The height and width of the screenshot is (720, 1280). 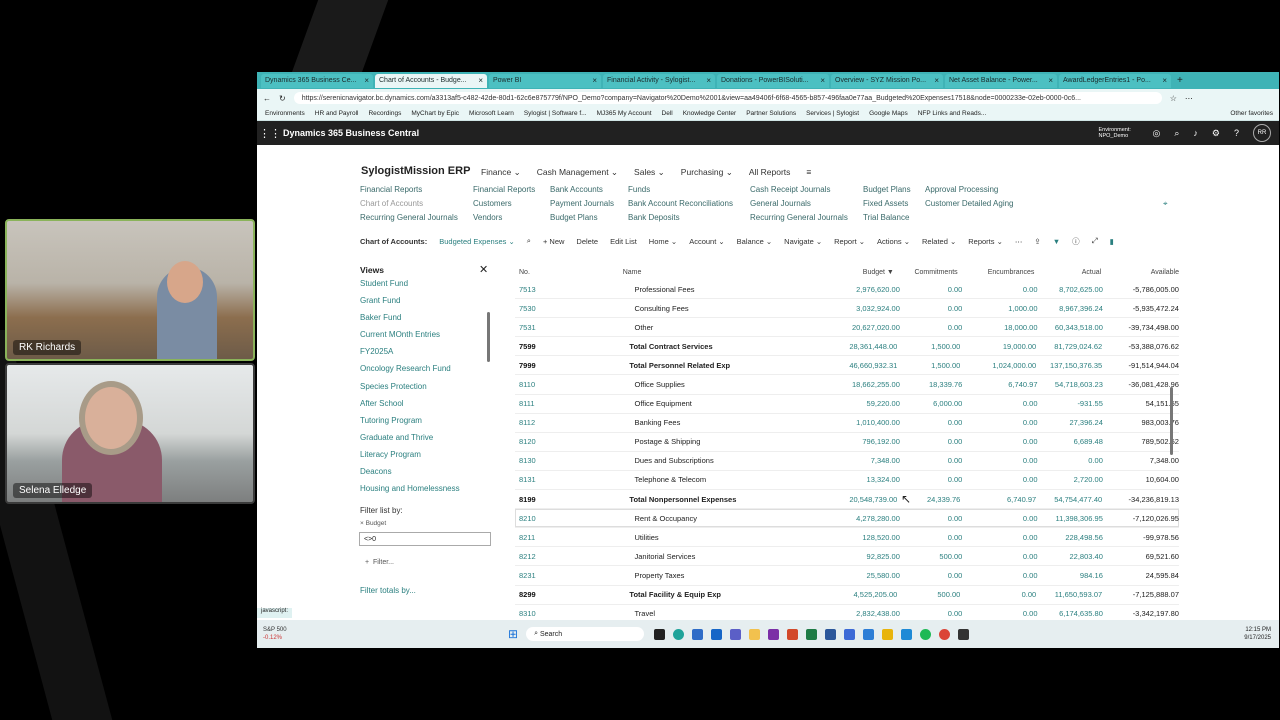 What do you see at coordinates (589, 190) in the screenshot?
I see `menu-link: Bank Accounts` at bounding box center [589, 190].